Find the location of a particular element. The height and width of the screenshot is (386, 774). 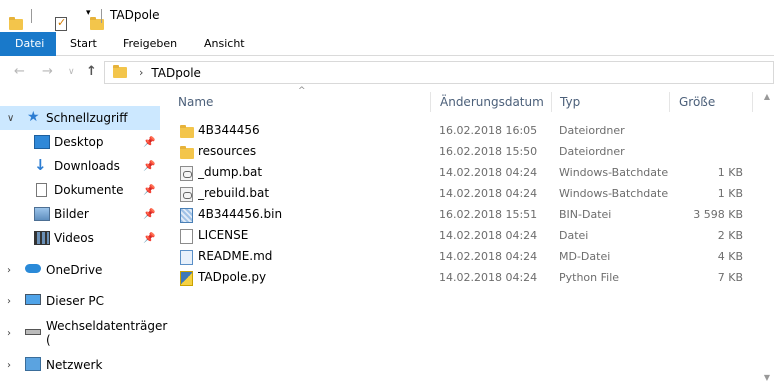

forward-arrow-icon: → is located at coordinates (47, 71).